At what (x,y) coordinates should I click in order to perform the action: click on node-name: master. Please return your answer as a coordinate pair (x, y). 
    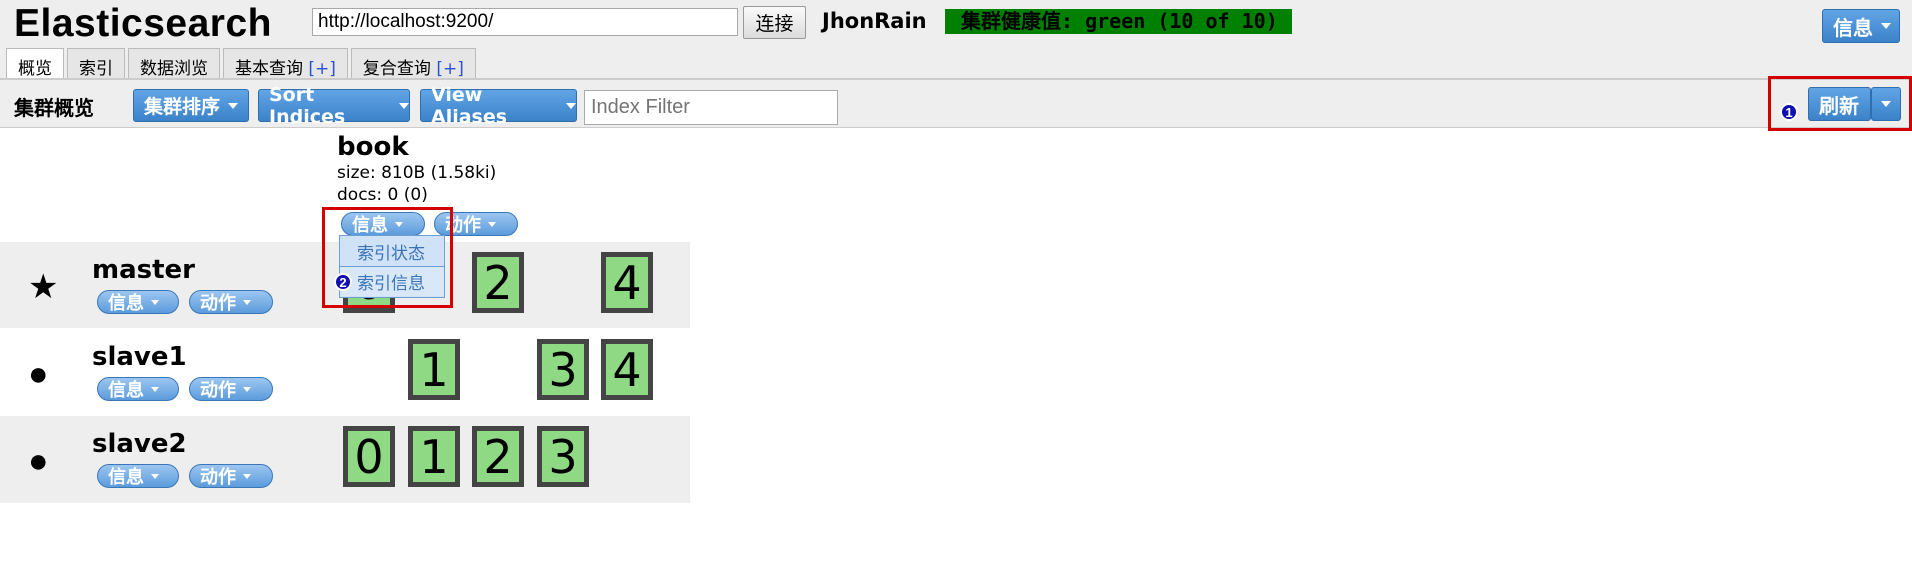
    Looking at the image, I should click on (143, 270).